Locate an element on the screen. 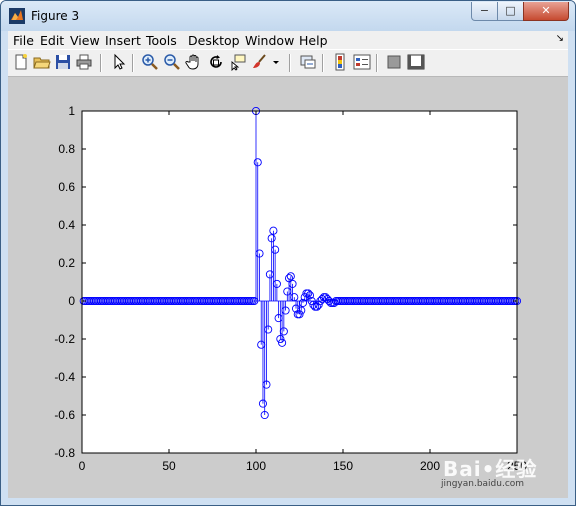 The height and width of the screenshot is (506, 576). new-figure-icon is located at coordinates (21, 62).